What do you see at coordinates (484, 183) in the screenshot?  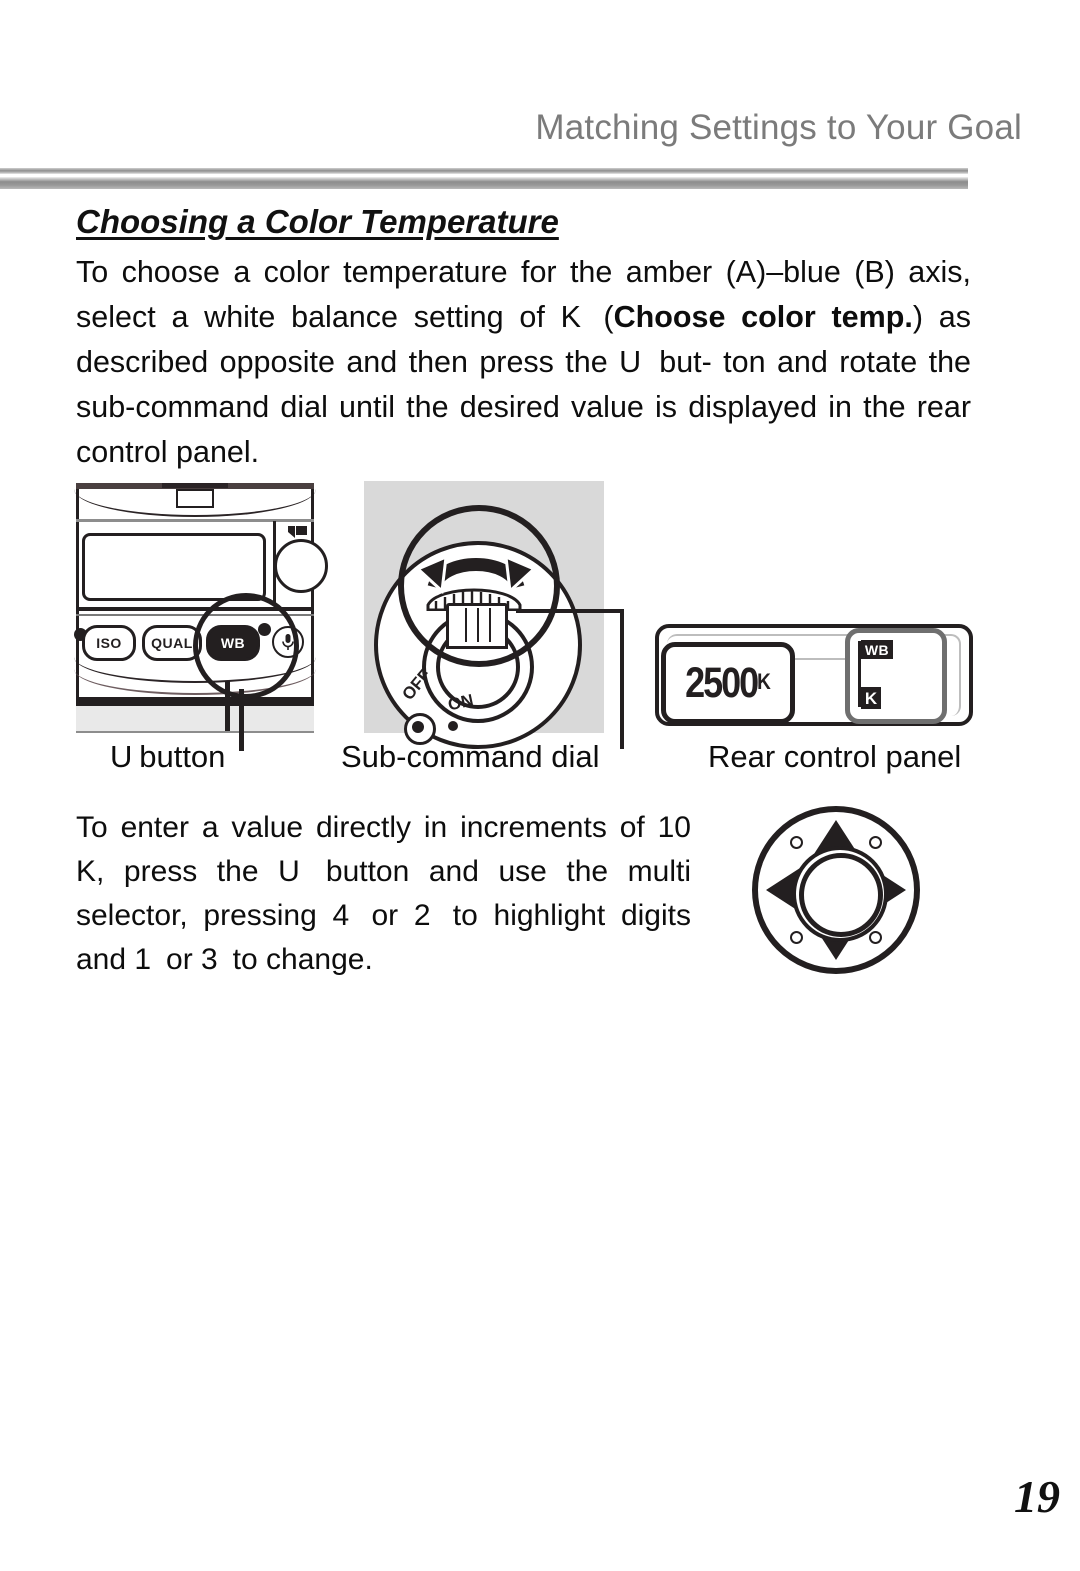 I see `rule-thick-band` at bounding box center [484, 183].